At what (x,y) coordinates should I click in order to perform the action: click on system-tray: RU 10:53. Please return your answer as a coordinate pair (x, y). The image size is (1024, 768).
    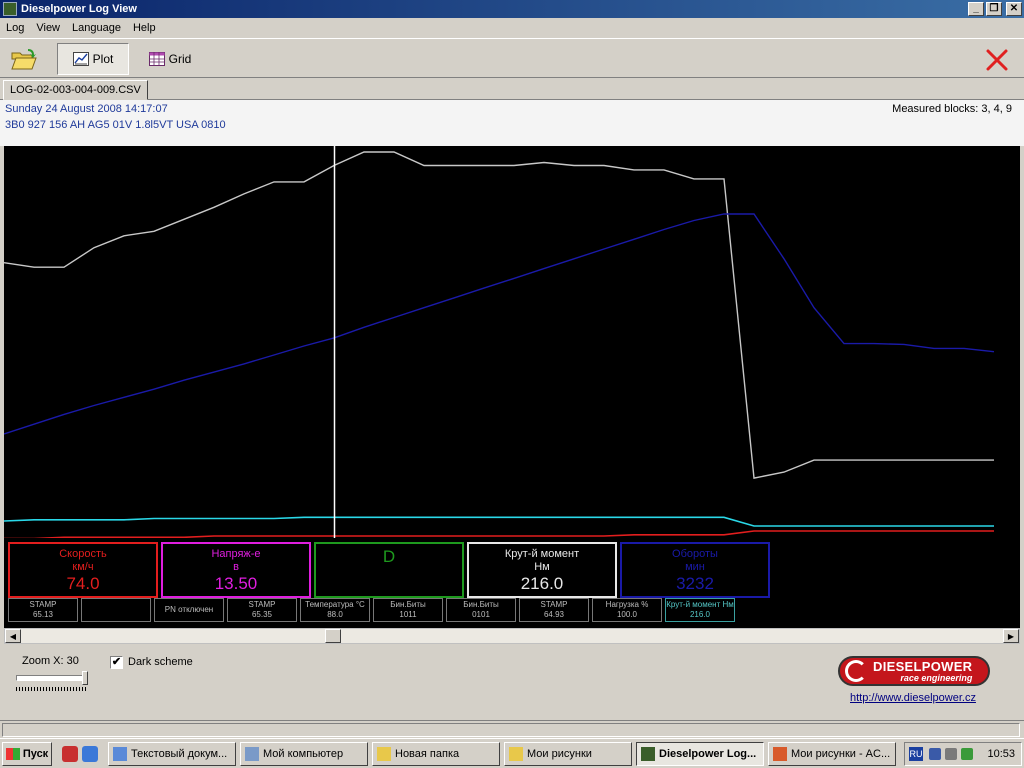
    Looking at the image, I should click on (963, 754).